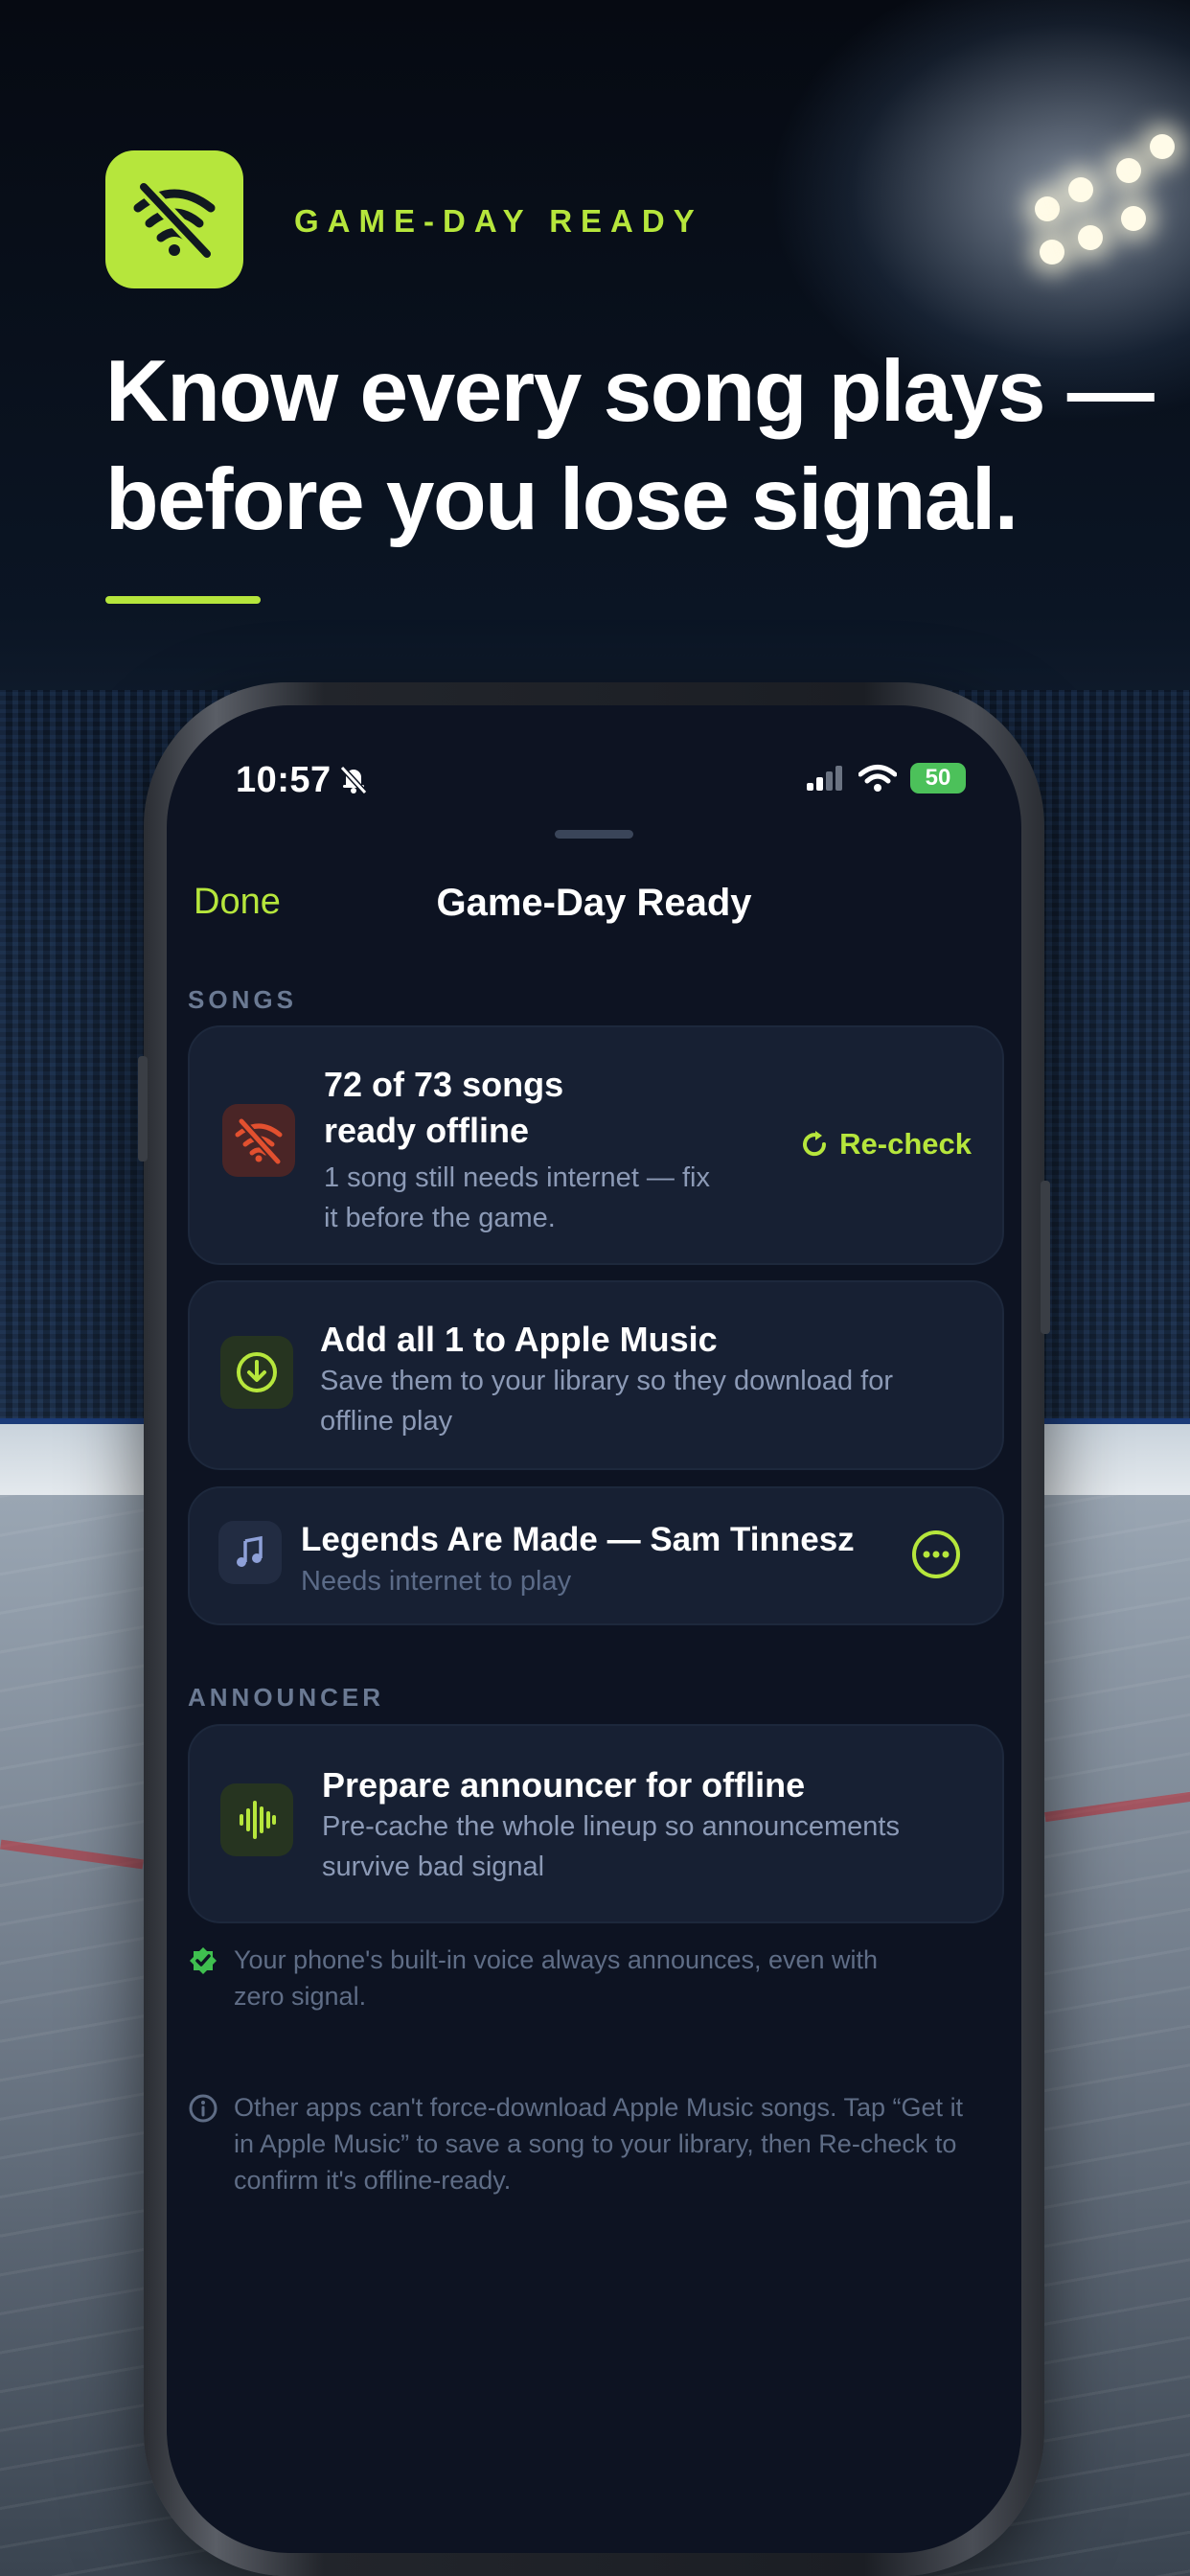  I want to click on wifi-icon, so click(878, 778).